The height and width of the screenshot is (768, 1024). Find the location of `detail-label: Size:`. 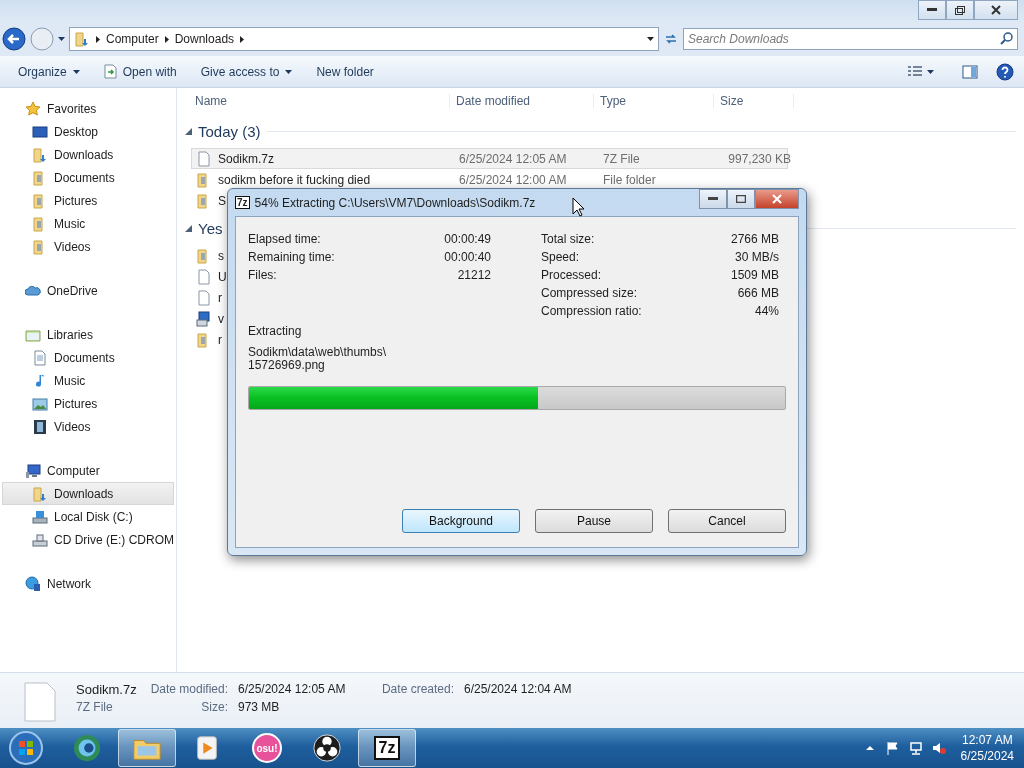

detail-label: Size: is located at coordinates (214, 708).